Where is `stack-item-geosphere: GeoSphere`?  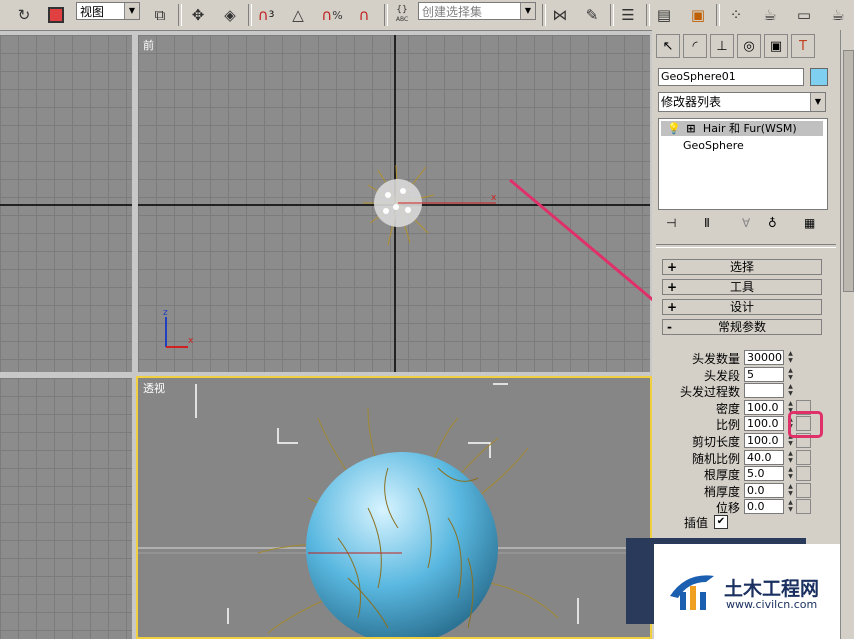 stack-item-geosphere: GeoSphere is located at coordinates (713, 145).